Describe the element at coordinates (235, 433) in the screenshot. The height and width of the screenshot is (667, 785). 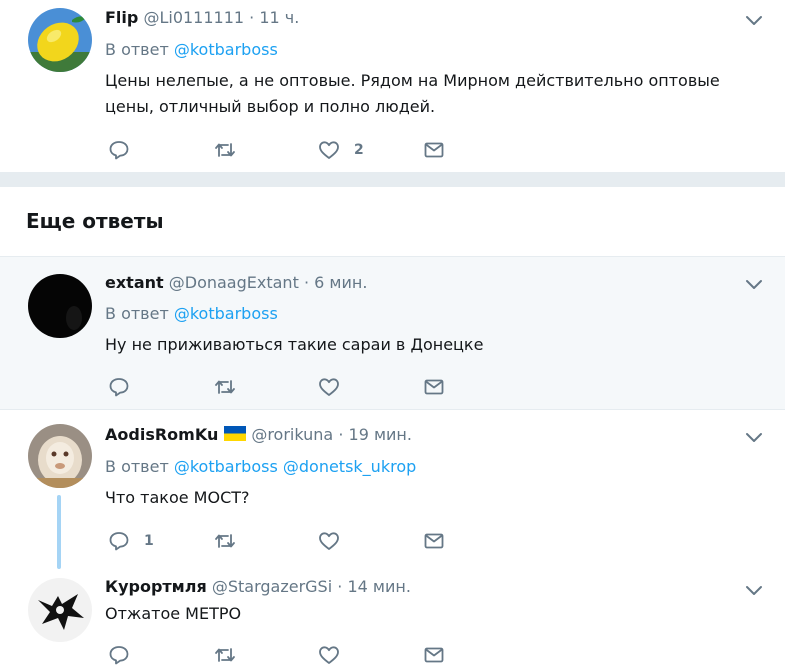
I see `ukraine-flag-icon` at that location.